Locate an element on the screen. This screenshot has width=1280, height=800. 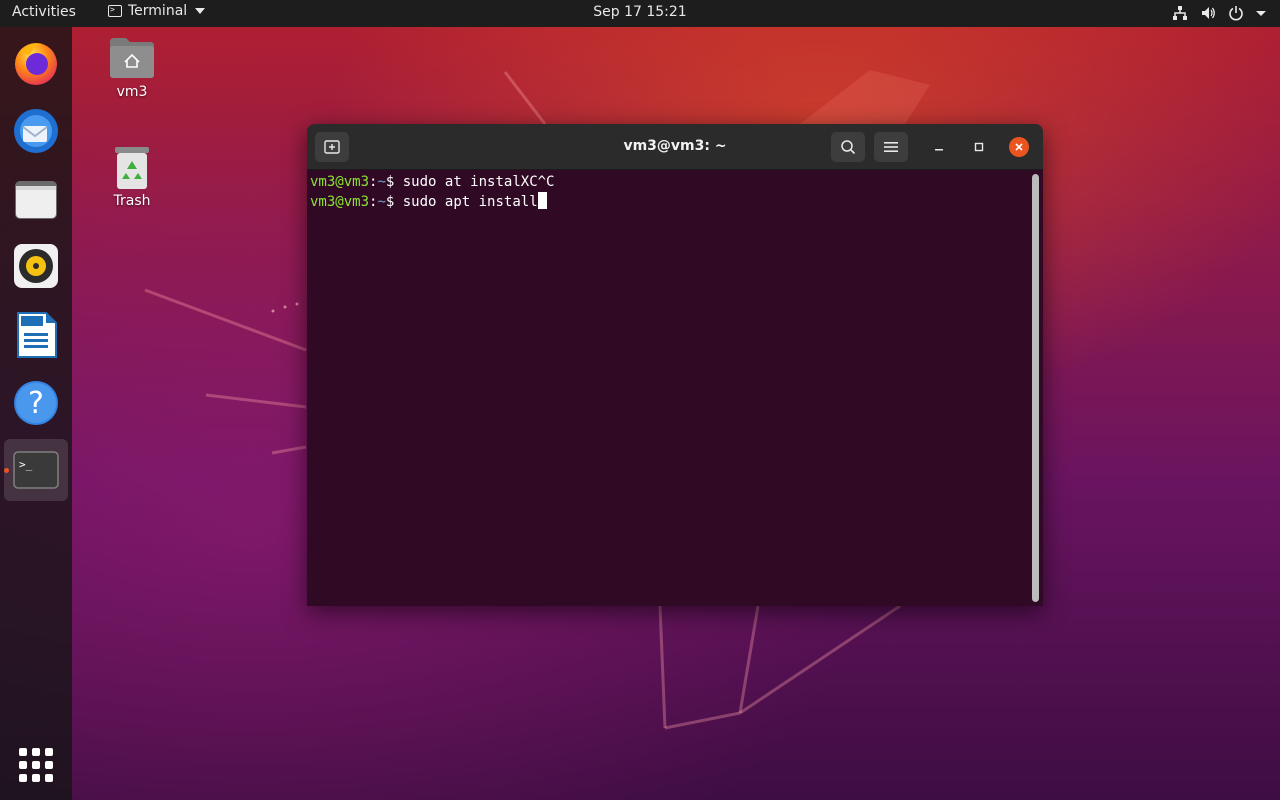
dock-item-files is located at coordinates (36, 200).